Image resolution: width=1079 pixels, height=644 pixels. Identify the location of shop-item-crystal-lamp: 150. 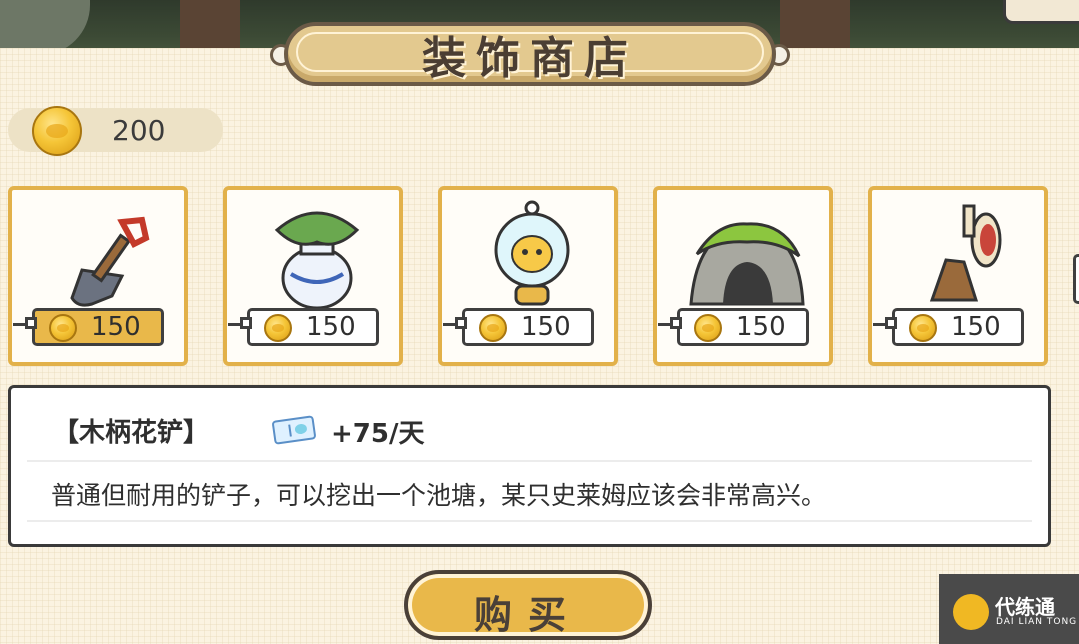
(528, 276).